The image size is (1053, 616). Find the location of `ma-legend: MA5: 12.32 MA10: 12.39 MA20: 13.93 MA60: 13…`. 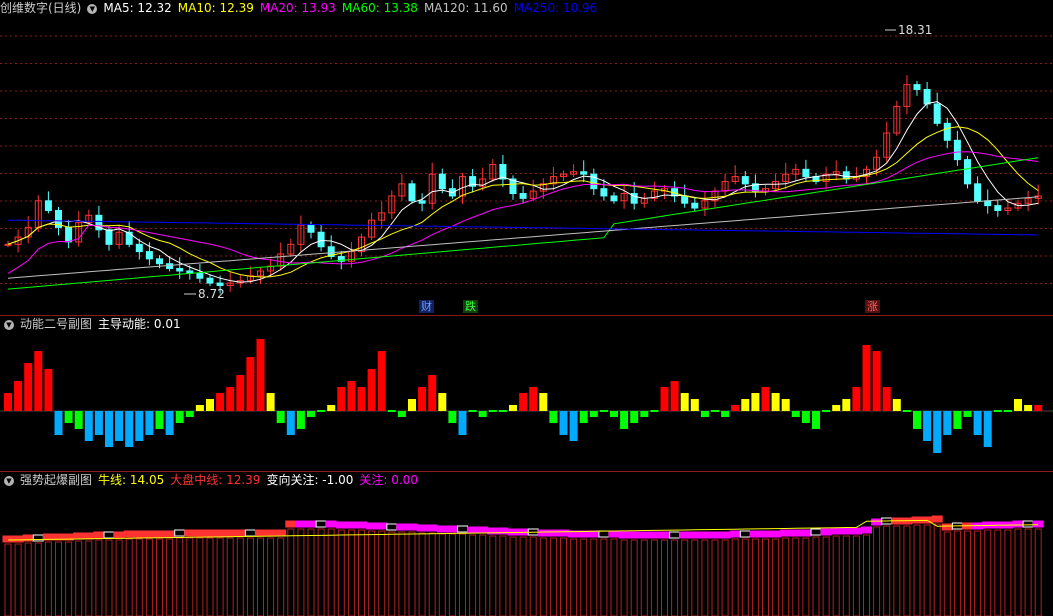

ma-legend: MA5: 12.32 MA10: 12.39 MA20: 13.93 MA60: 13… is located at coordinates (353, 8).